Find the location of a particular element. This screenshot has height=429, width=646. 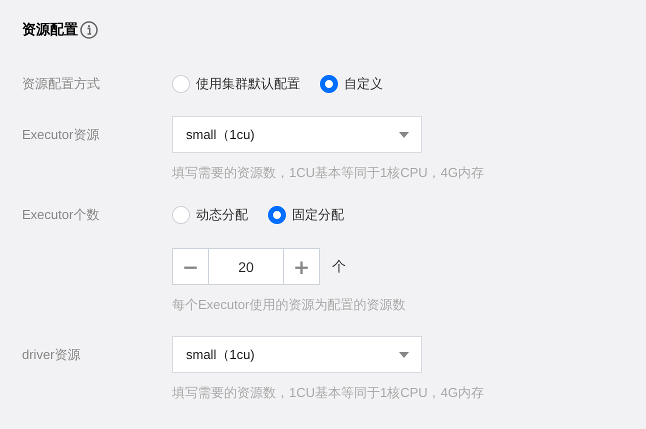

section-title: 资源配置 is located at coordinates (50, 30).